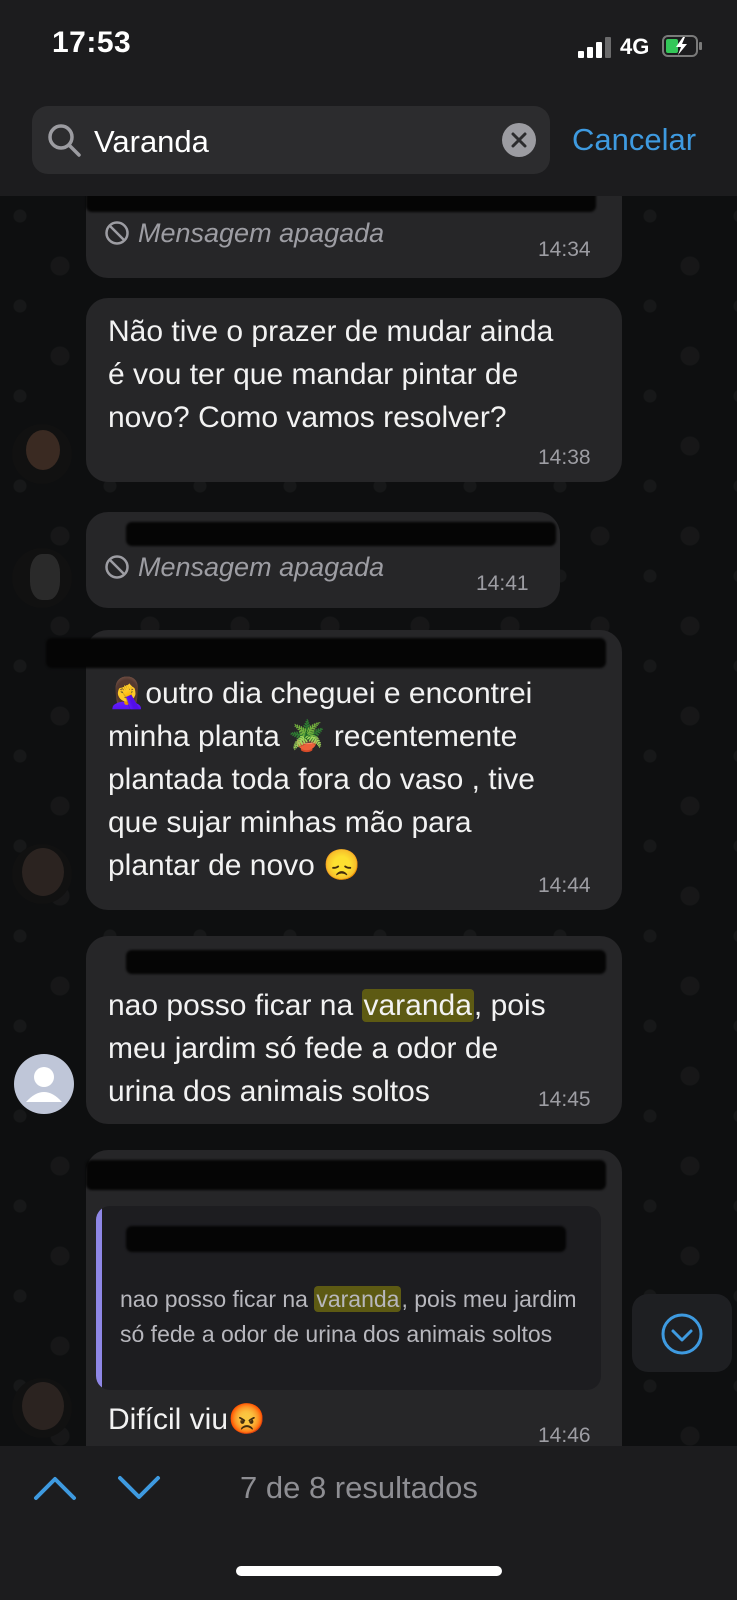 The height and width of the screenshot is (1600, 737). What do you see at coordinates (139, 1487) in the screenshot?
I see `chevron-down-icon` at bounding box center [139, 1487].